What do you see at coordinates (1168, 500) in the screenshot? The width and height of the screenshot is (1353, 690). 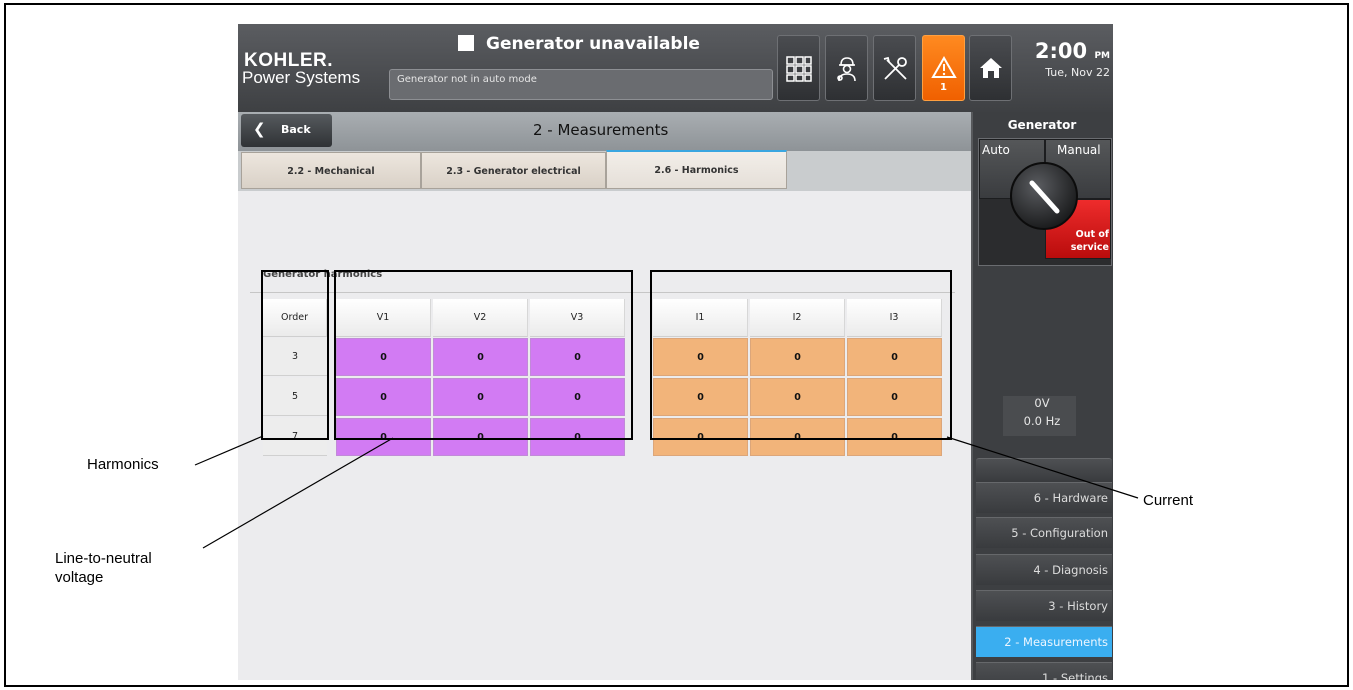 I see `callout-current: Current` at bounding box center [1168, 500].